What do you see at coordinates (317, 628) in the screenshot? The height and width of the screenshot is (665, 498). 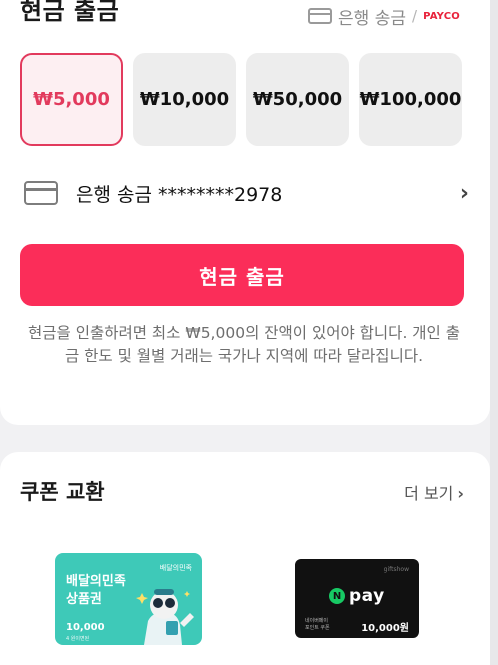 I see `coupon-small-text-2: 포인트 쿠폰` at bounding box center [317, 628].